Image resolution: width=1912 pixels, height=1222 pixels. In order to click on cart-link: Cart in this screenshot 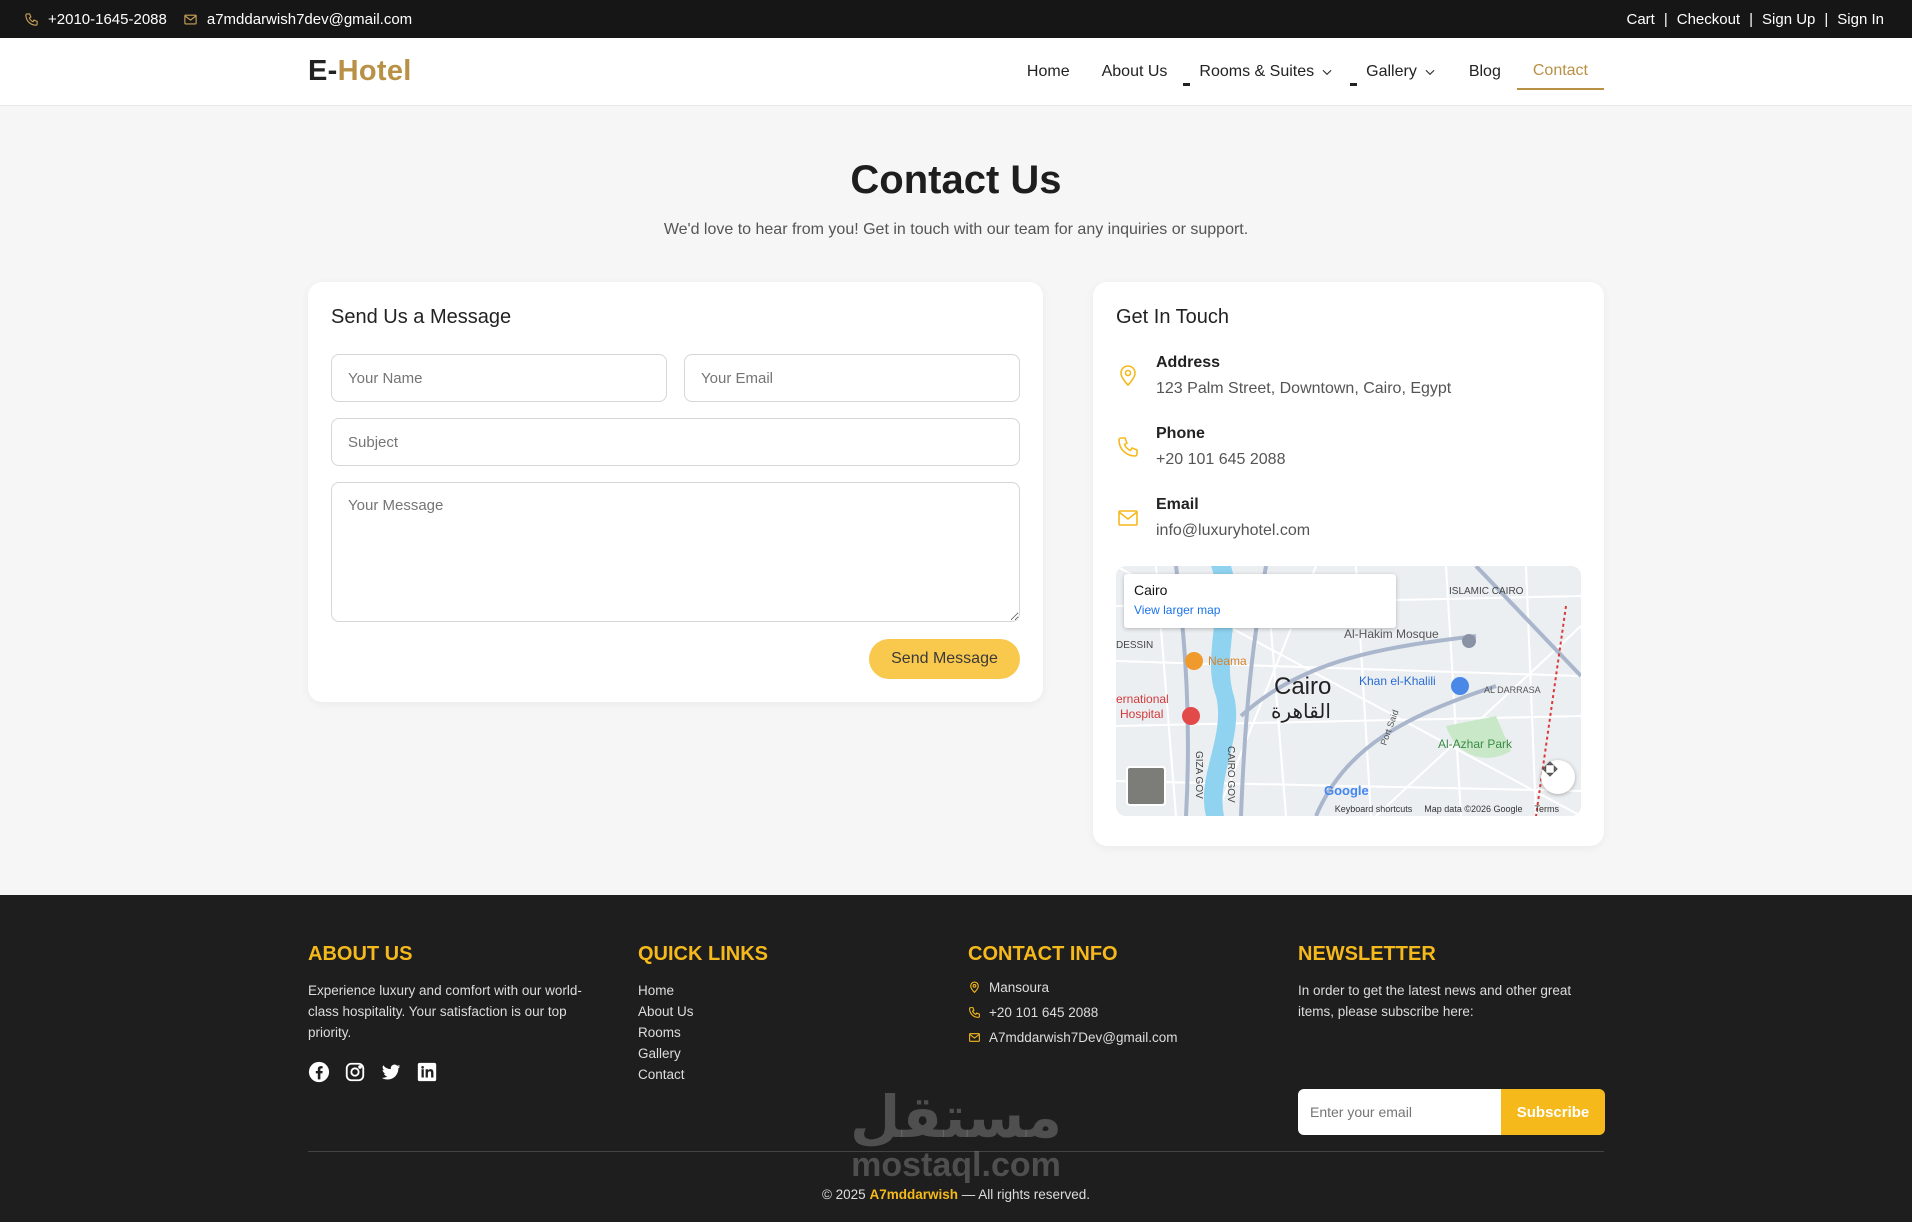, I will do `click(1640, 19)`.